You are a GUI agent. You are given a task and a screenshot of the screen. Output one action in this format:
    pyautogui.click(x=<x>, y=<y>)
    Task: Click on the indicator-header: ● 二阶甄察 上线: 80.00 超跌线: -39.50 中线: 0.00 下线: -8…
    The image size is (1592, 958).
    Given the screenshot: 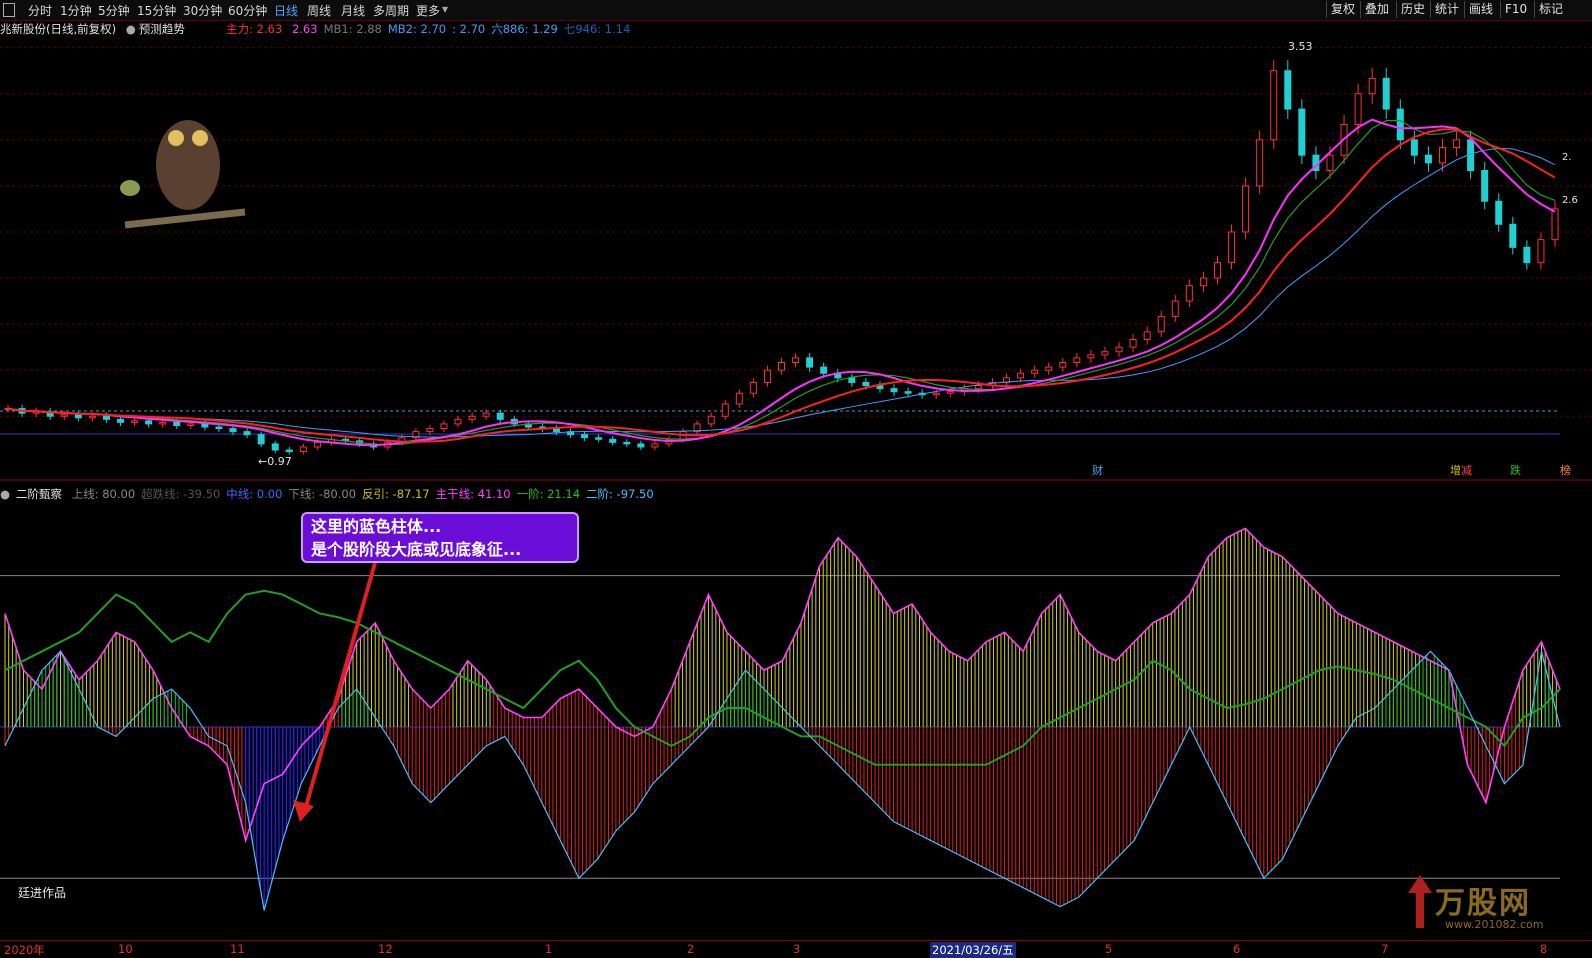 What is the action you would take?
    pyautogui.click(x=333, y=494)
    